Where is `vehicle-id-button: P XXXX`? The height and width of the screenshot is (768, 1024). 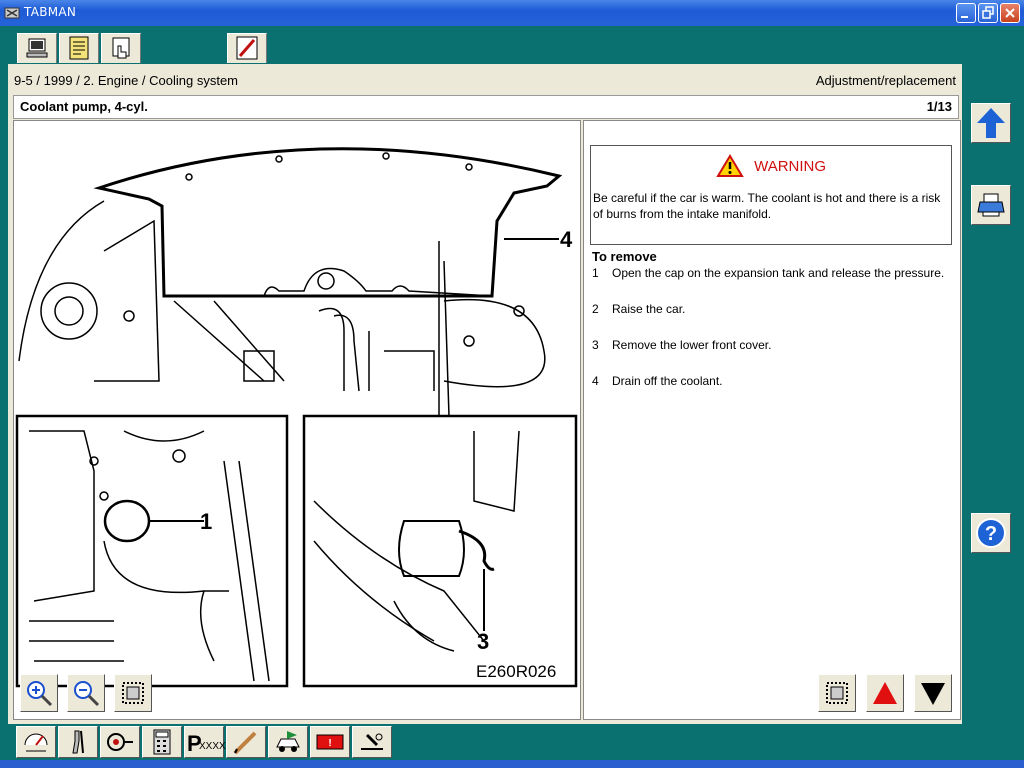 vehicle-id-button: P XXXX is located at coordinates (205, 742).